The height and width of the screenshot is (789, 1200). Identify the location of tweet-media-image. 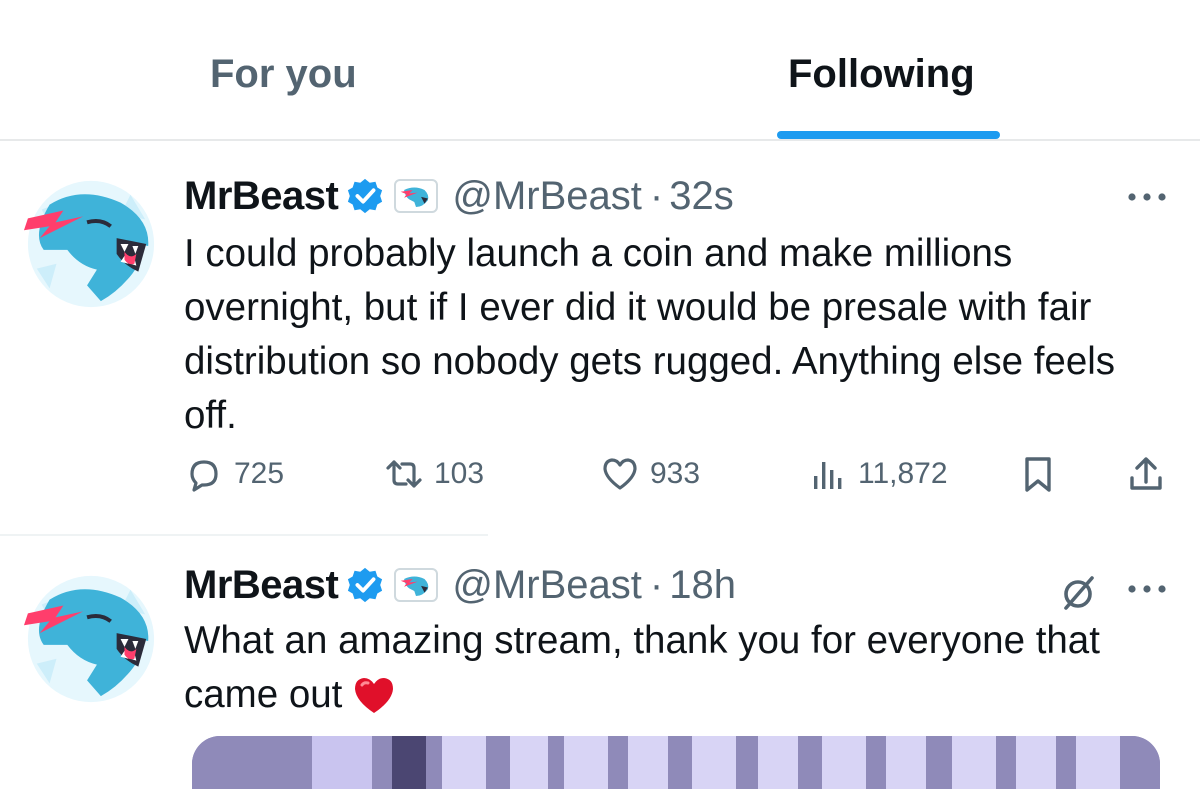
(676, 762).